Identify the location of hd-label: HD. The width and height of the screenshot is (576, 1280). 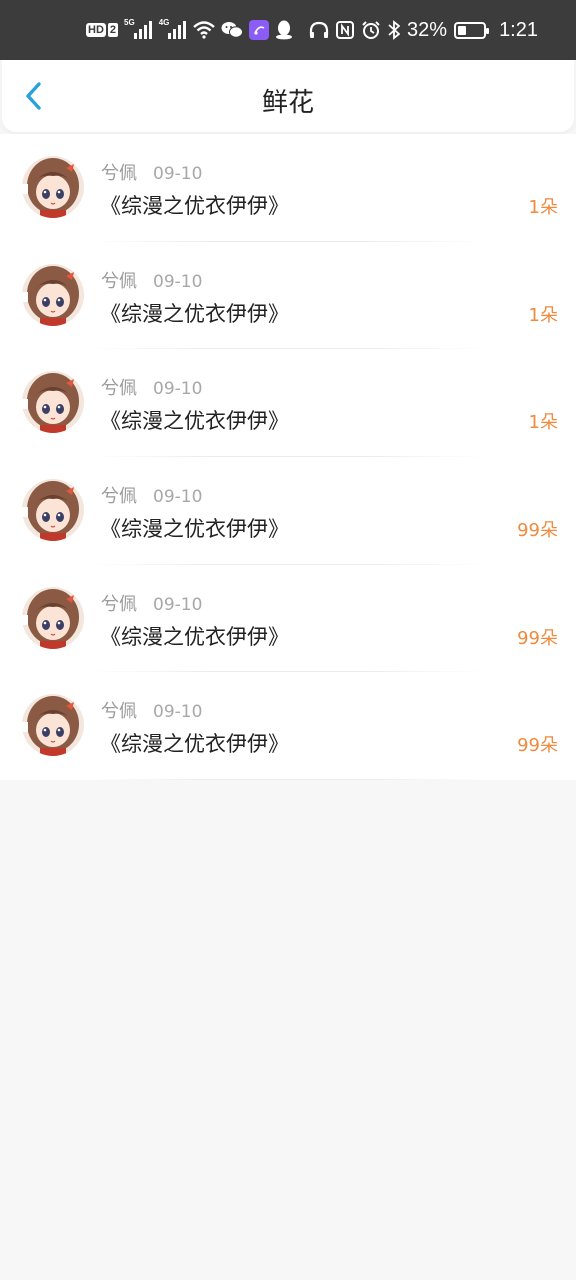
(96, 30).